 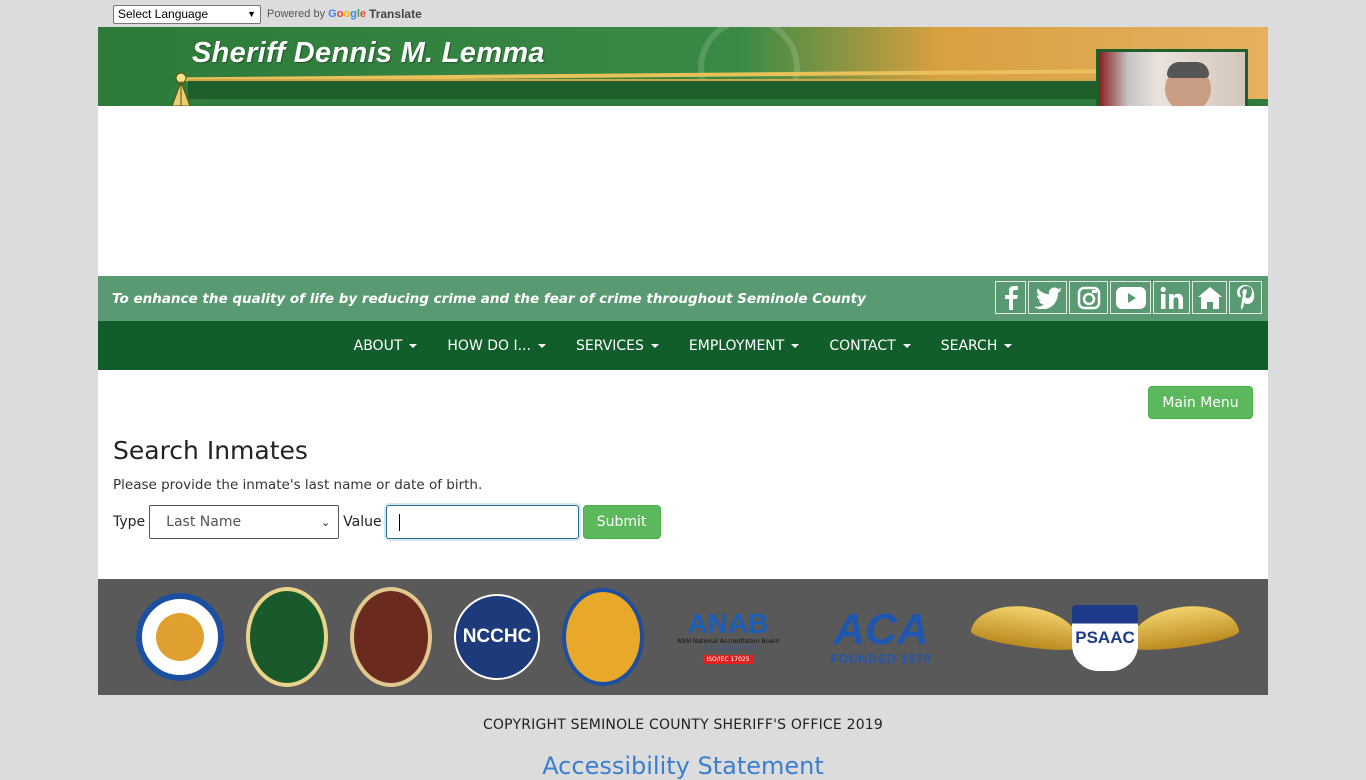 What do you see at coordinates (251, 14) in the screenshot?
I see `chevron-down-icon: ▼` at bounding box center [251, 14].